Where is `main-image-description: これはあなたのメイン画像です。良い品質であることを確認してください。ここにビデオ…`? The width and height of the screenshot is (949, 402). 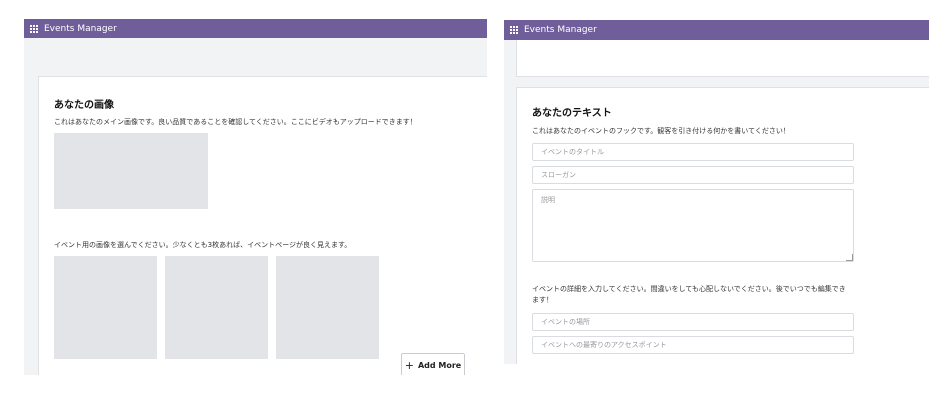
main-image-description: これはあなたのメイン画像です。良い品質であることを確認してください。ここにビデオ… is located at coordinates (235, 122).